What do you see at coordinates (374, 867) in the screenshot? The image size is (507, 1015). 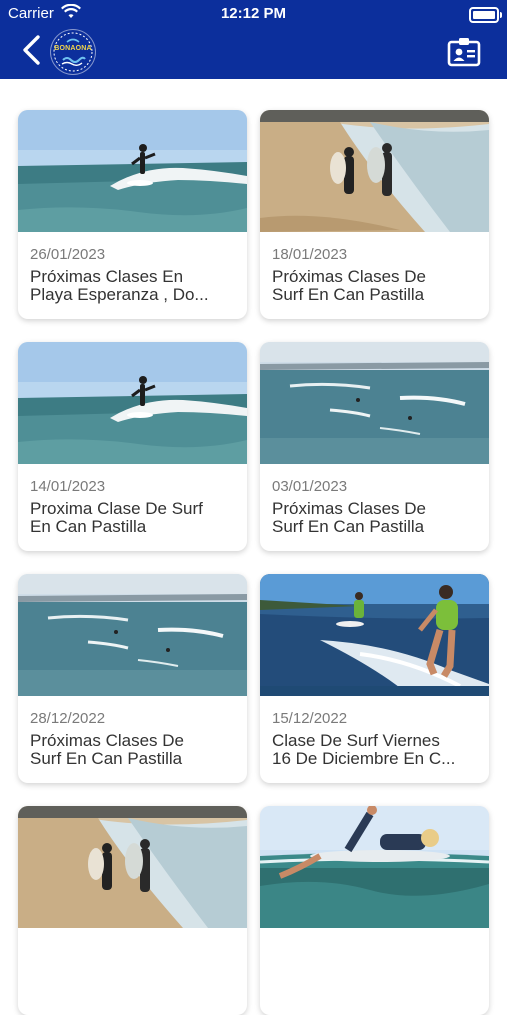 I see `post-thumbnail-surfer-underwater-view` at bounding box center [374, 867].